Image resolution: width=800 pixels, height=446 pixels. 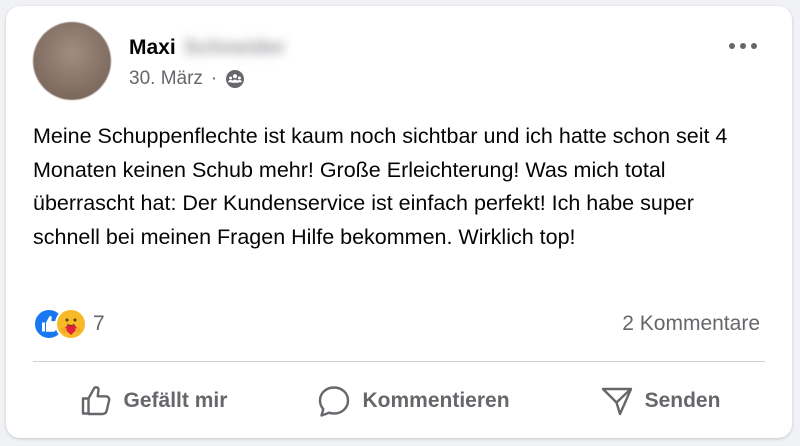 I want to click on post-date: 30. März, so click(x=166, y=79).